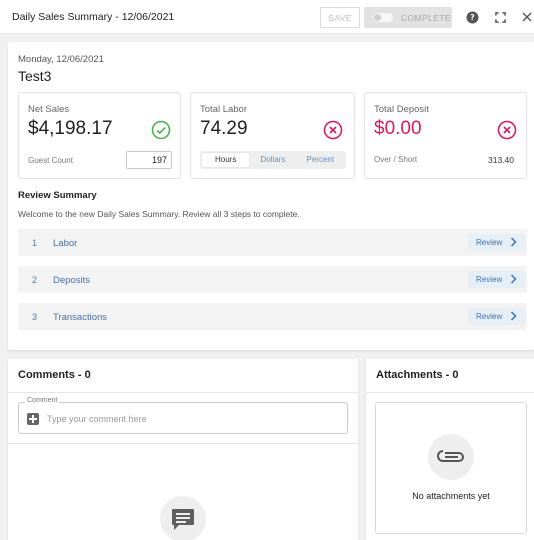 Image resolution: width=534 pixels, height=540 pixels. Describe the element at coordinates (35, 76) in the screenshot. I see `store-name: Test3` at that location.